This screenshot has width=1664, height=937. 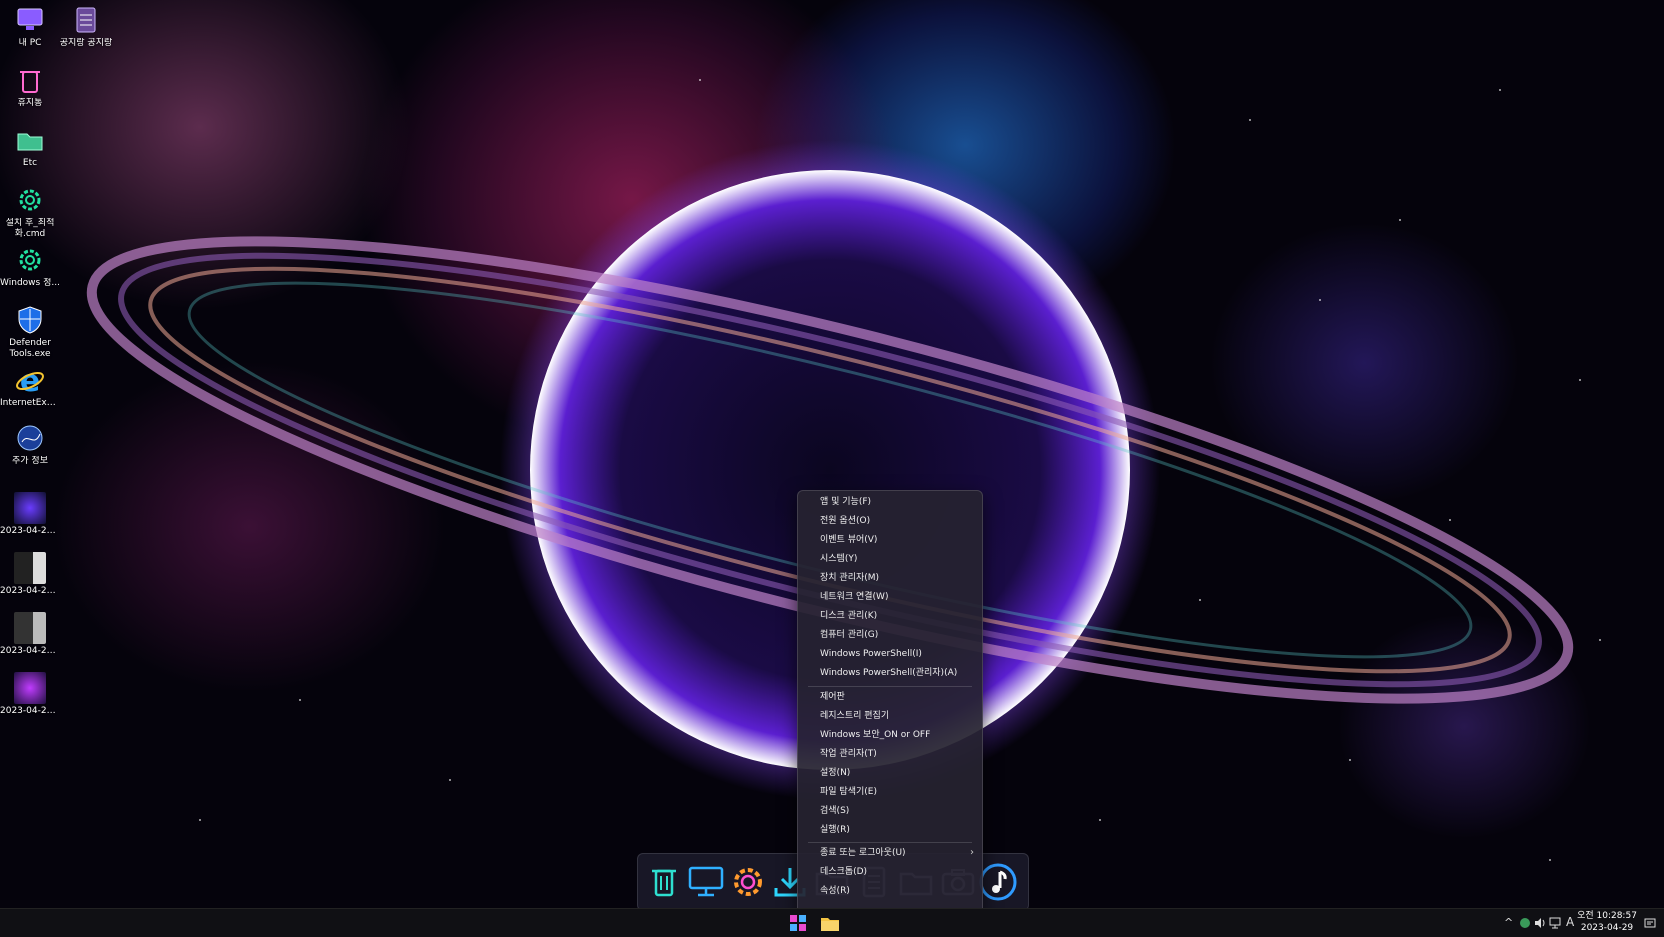 I want to click on desktop-icon-recycle-bin: 휴지통, so click(x=30, y=86).